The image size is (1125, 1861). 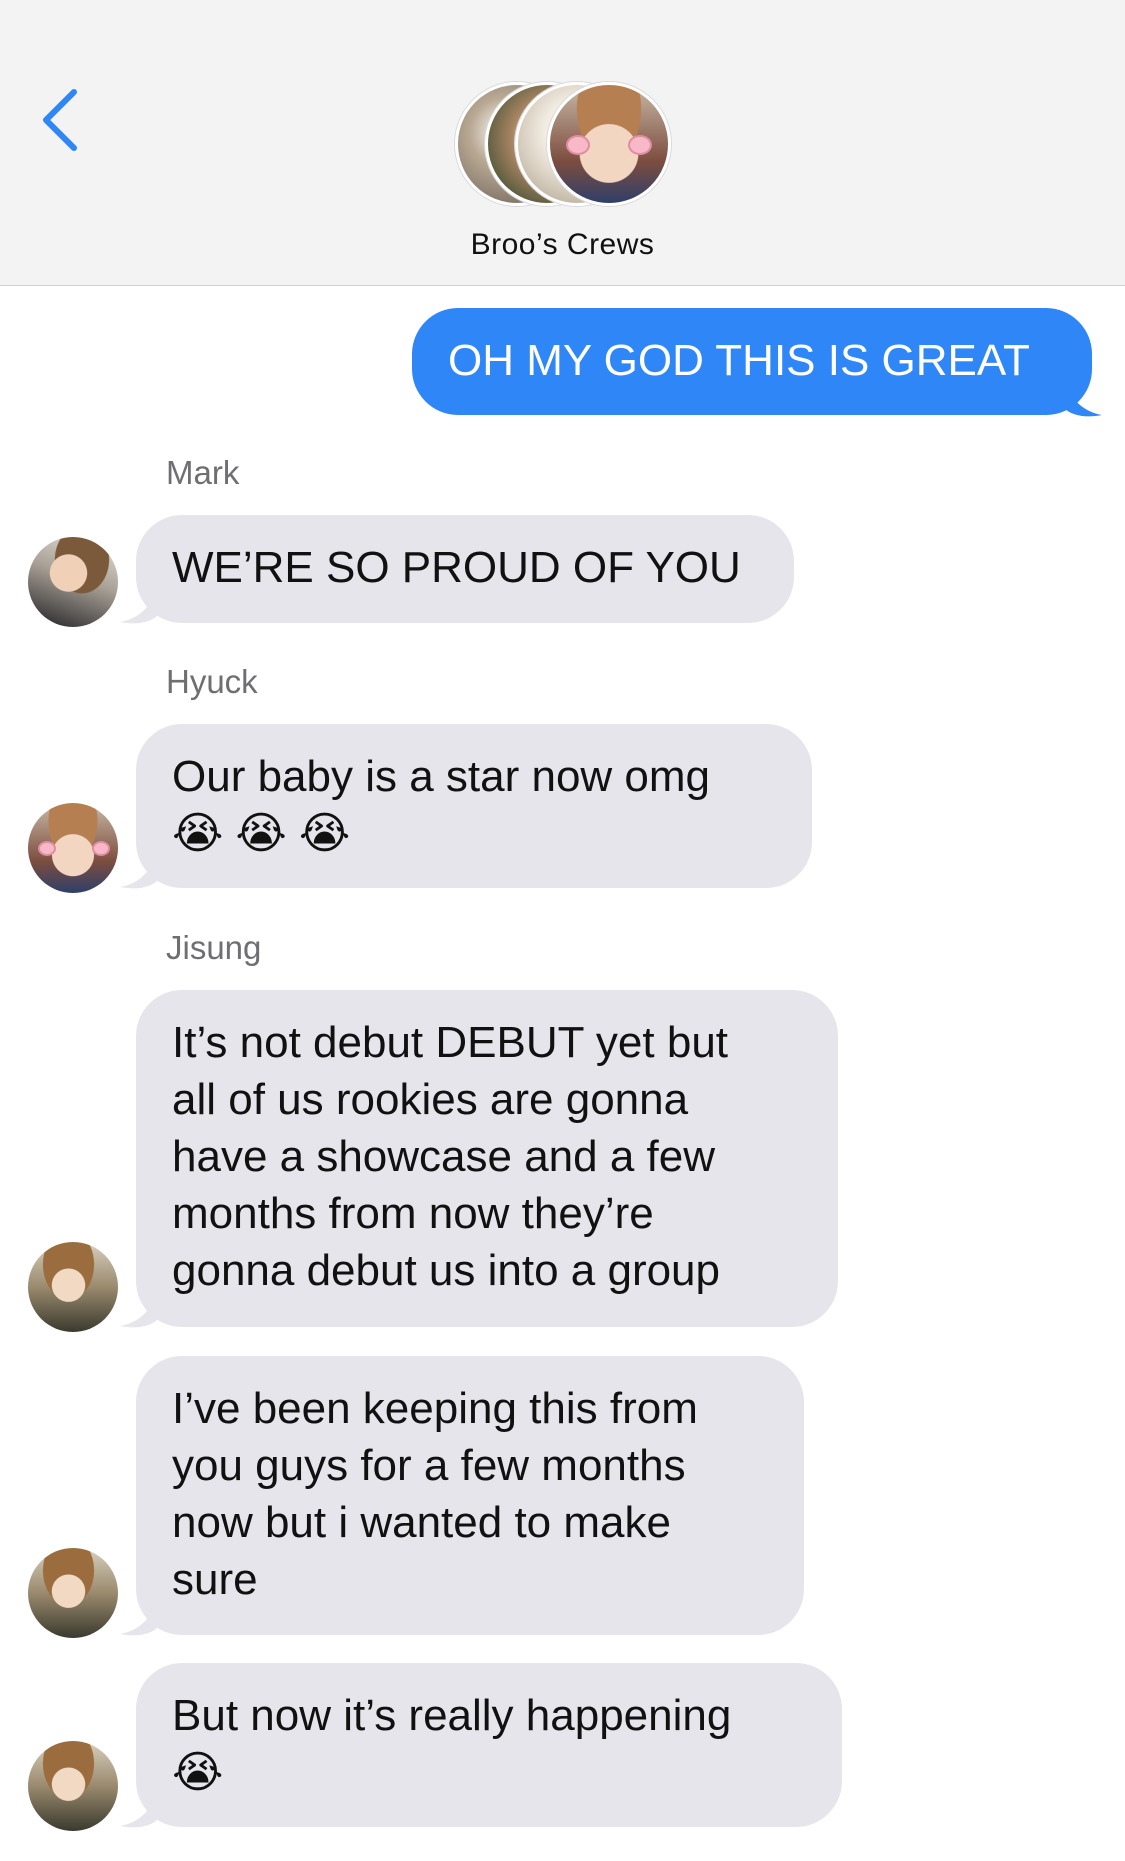 What do you see at coordinates (267, 833) in the screenshot?
I see `crying-face-emoji-row: 😭😭😭` at bounding box center [267, 833].